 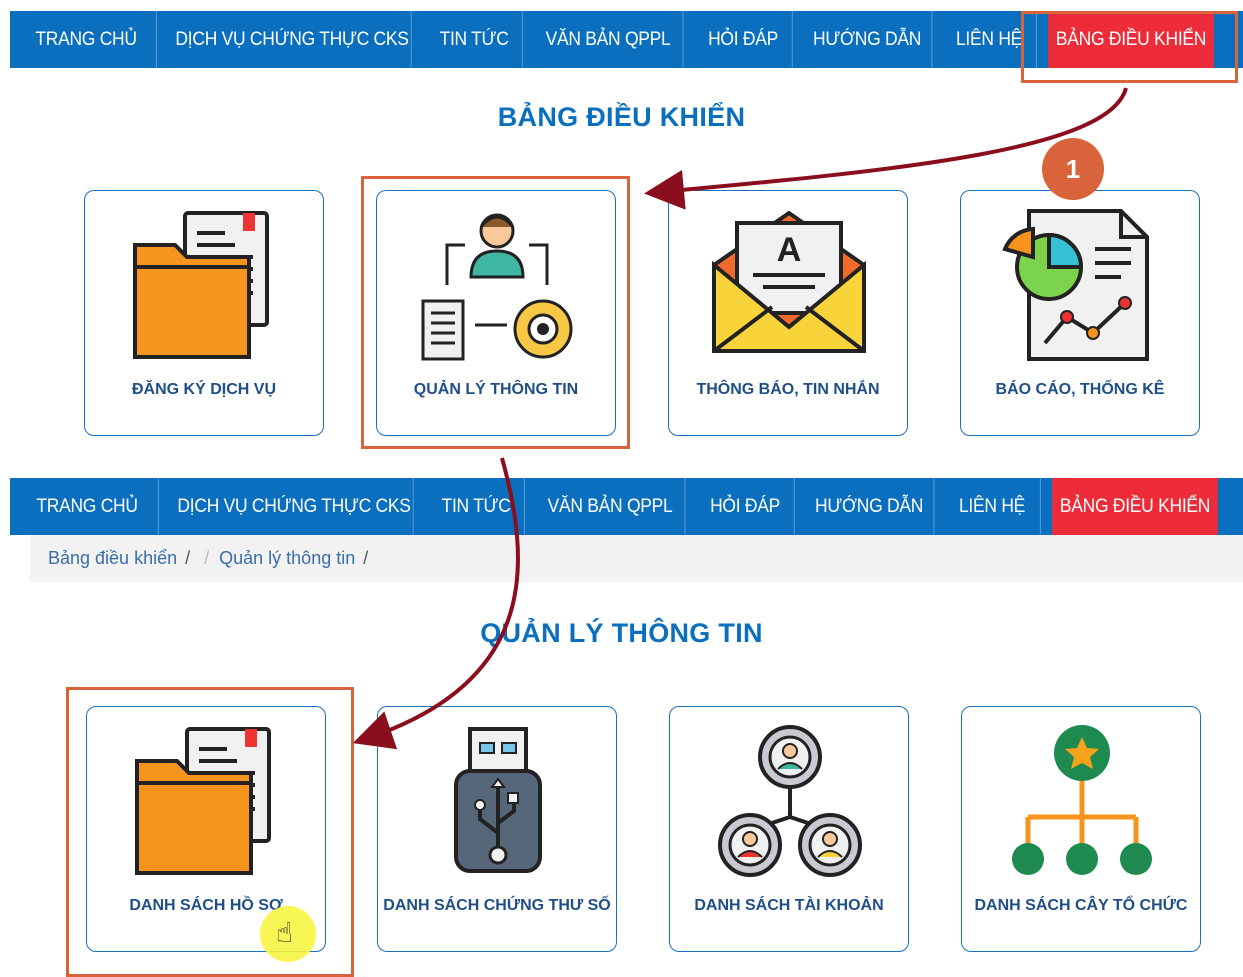 What do you see at coordinates (1073, 169) in the screenshot?
I see `step-number-badge: 1` at bounding box center [1073, 169].